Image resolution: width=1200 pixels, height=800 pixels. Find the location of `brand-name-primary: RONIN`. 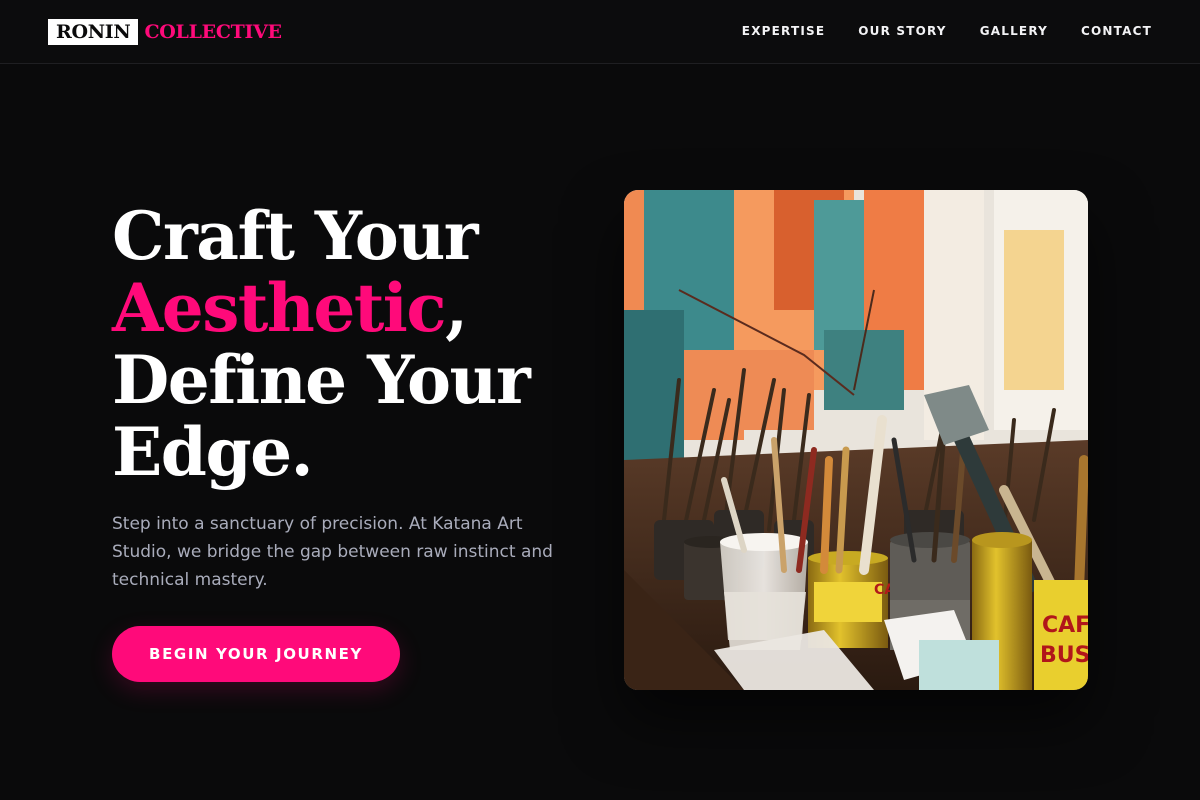

brand-name-primary: RONIN is located at coordinates (93, 32).